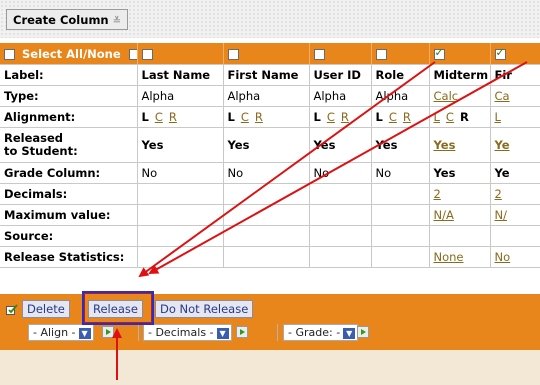 This screenshot has width=540, height=385. I want to click on decimals-row: Decimals: 2 2, so click(270, 194).